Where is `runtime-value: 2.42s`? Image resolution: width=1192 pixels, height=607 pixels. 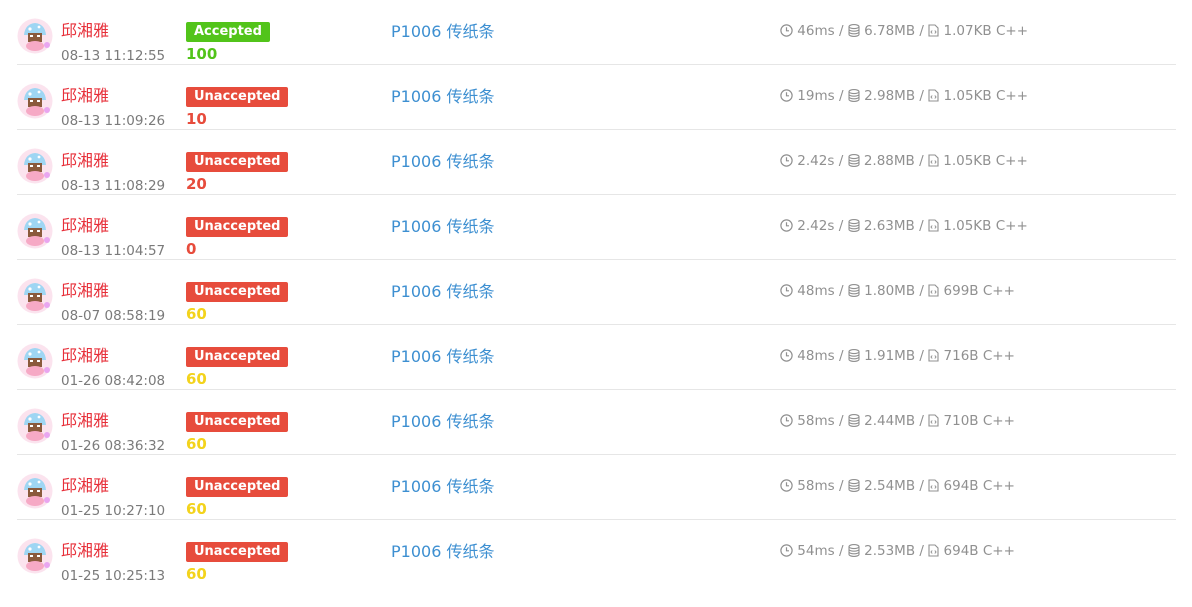 runtime-value: 2.42s is located at coordinates (816, 226).